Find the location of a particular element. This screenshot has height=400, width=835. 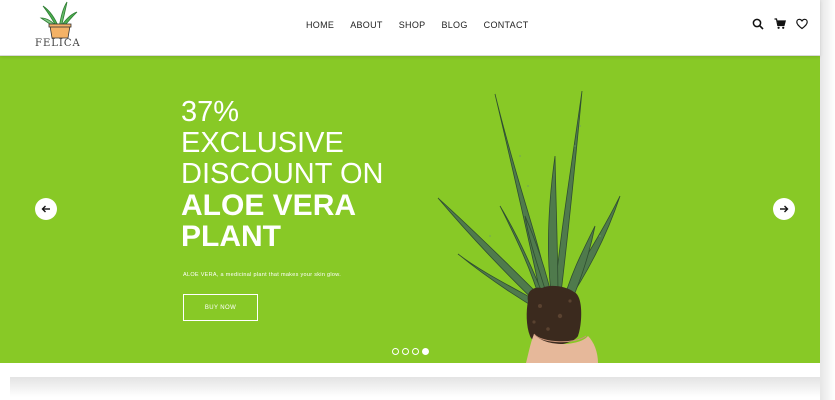

brand-name: FELICA is located at coordinates (58, 43).